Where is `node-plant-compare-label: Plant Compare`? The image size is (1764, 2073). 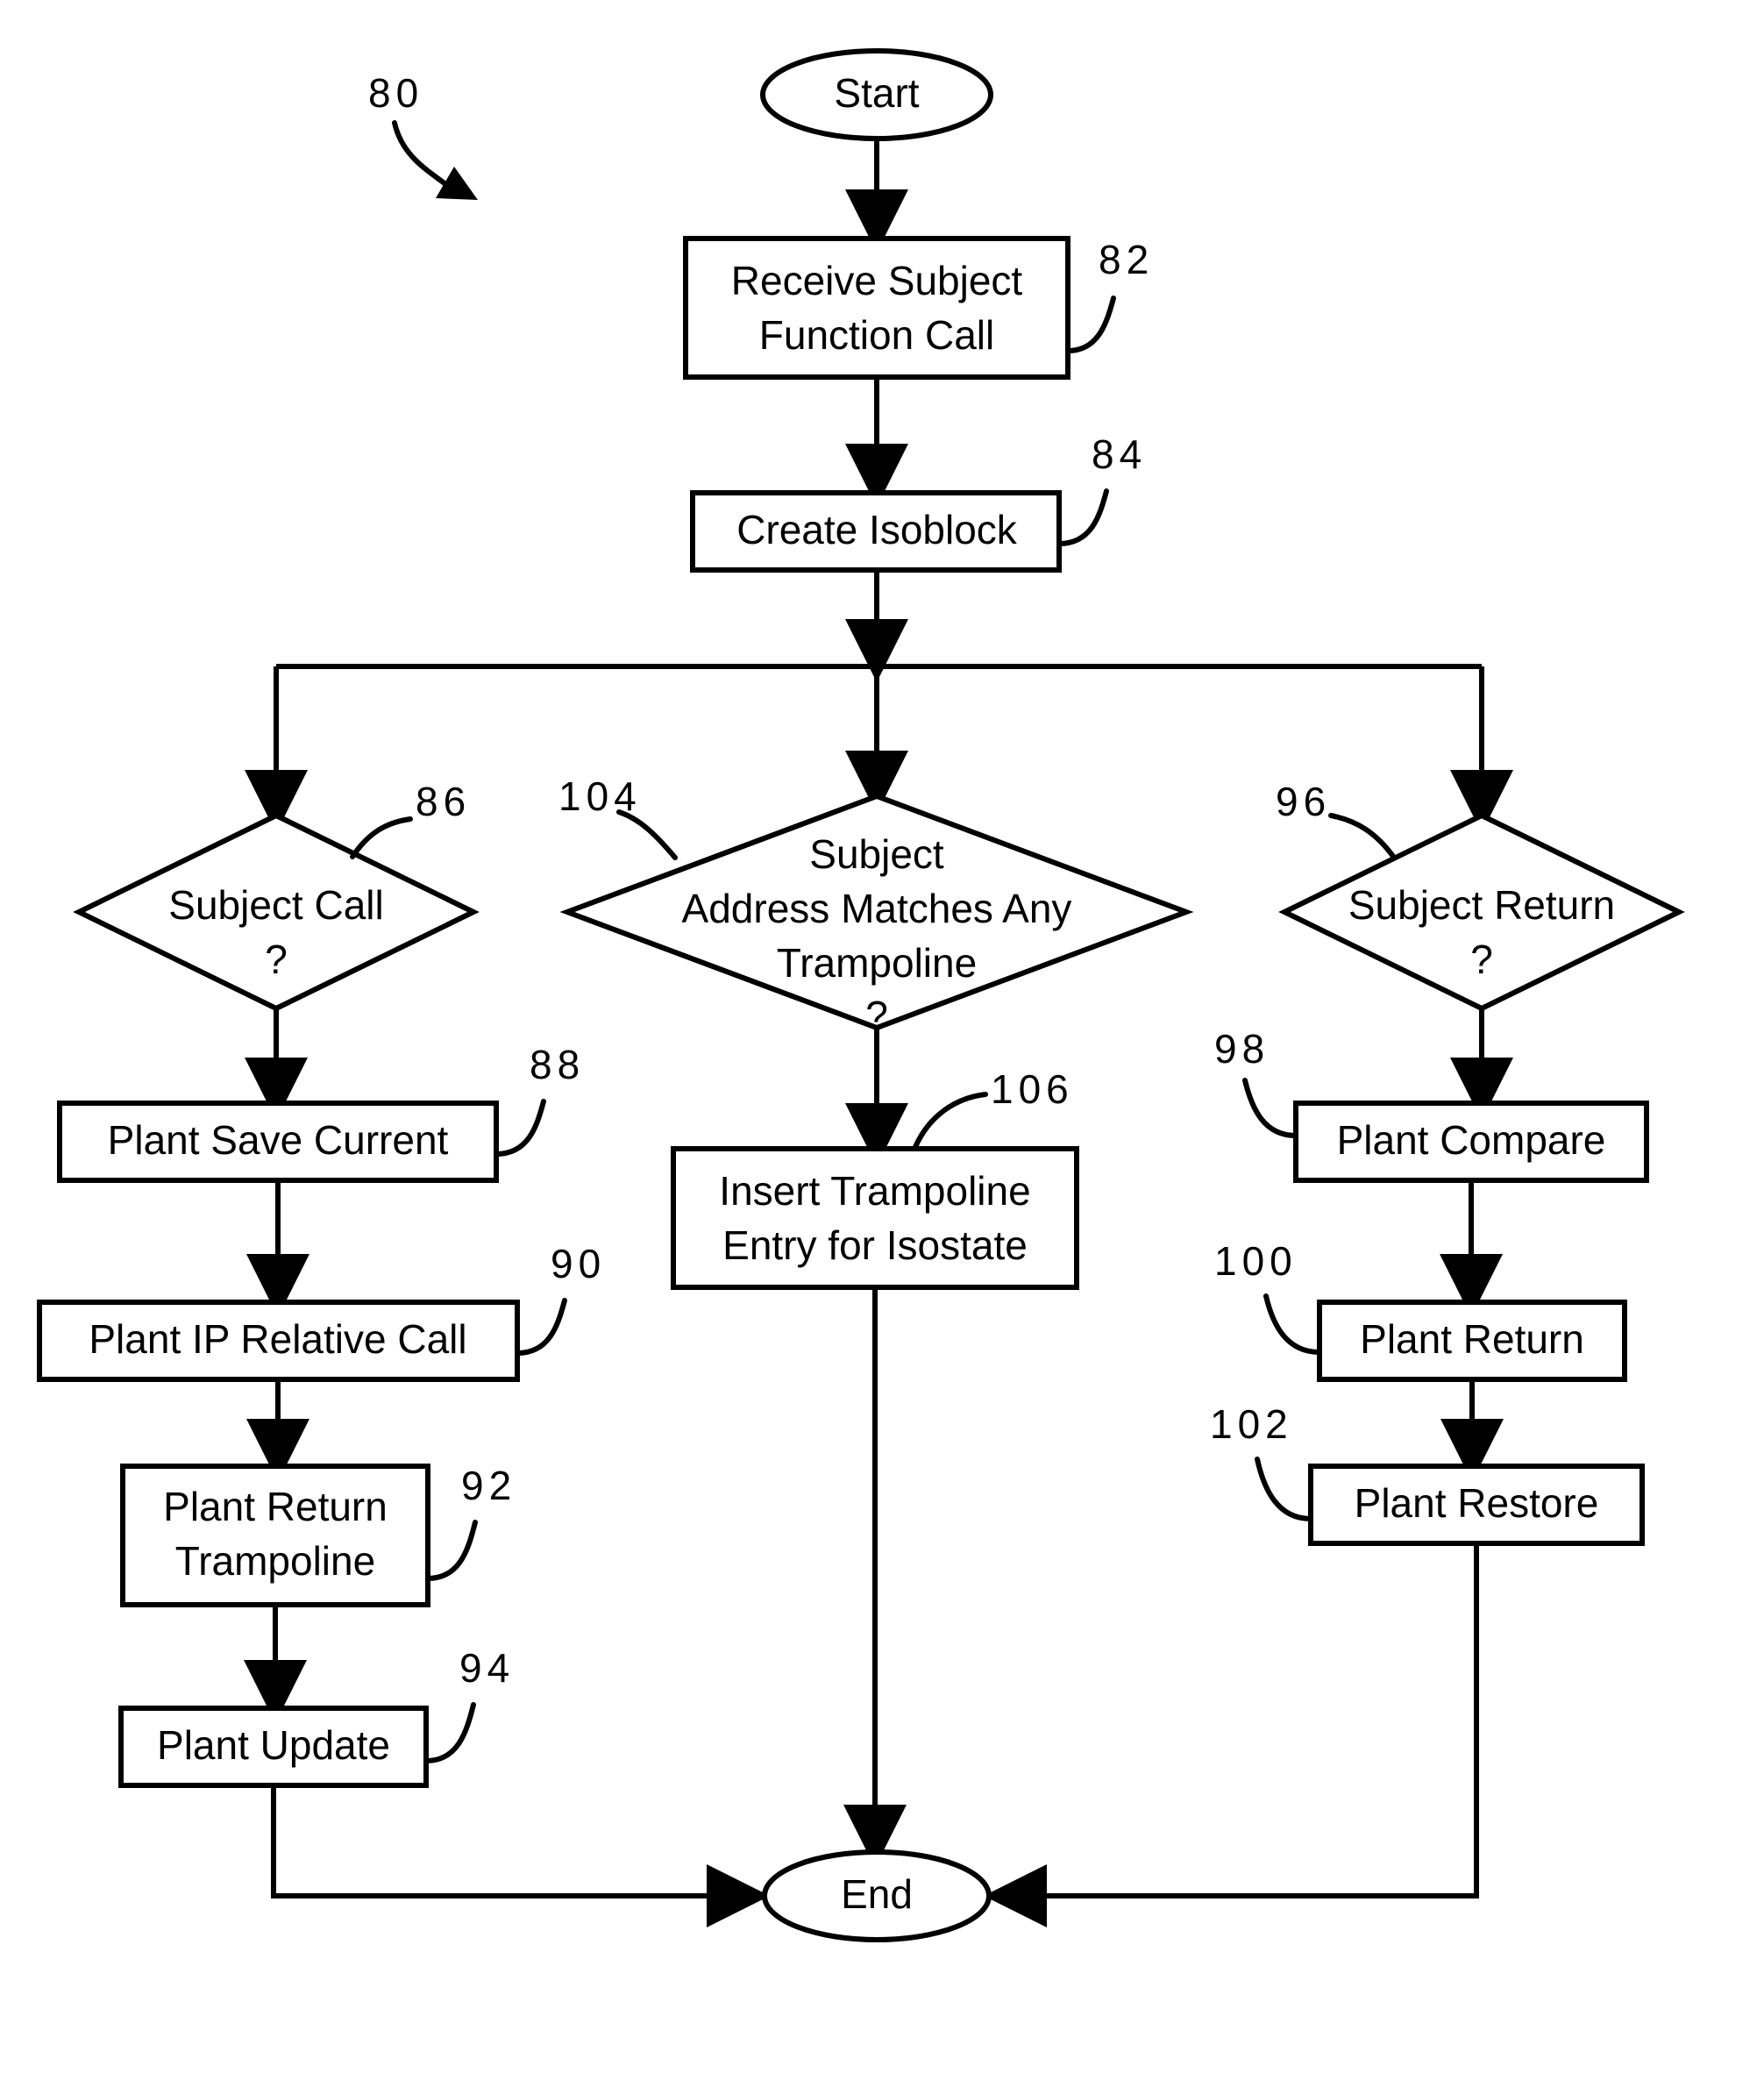 node-plant-compare-label: Plant Compare is located at coordinates (1471, 1140).